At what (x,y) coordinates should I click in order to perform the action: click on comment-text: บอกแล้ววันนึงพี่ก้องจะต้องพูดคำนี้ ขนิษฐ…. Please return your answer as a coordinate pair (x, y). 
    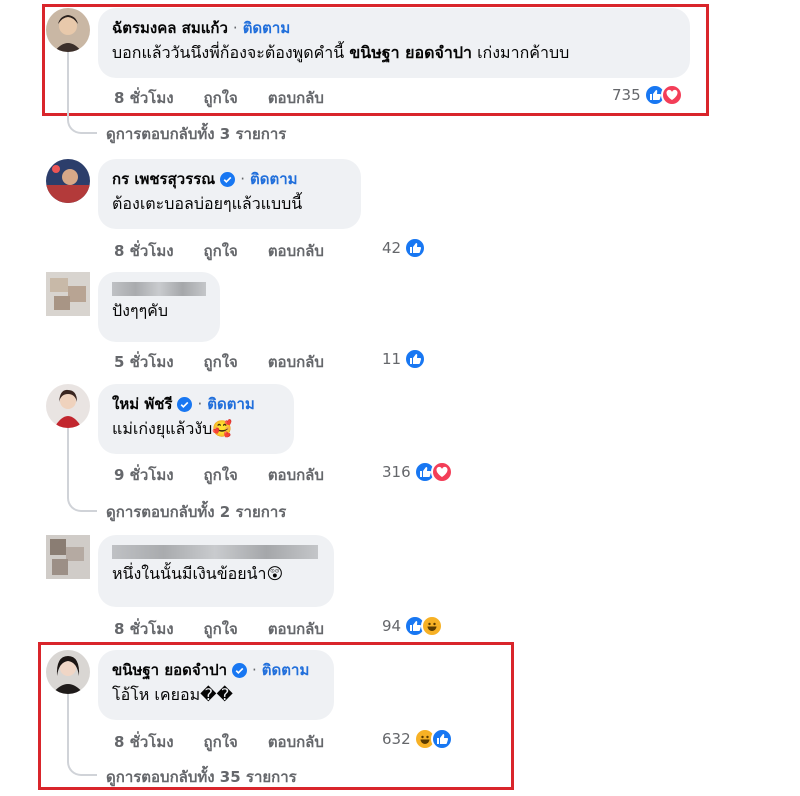
    Looking at the image, I should click on (341, 52).